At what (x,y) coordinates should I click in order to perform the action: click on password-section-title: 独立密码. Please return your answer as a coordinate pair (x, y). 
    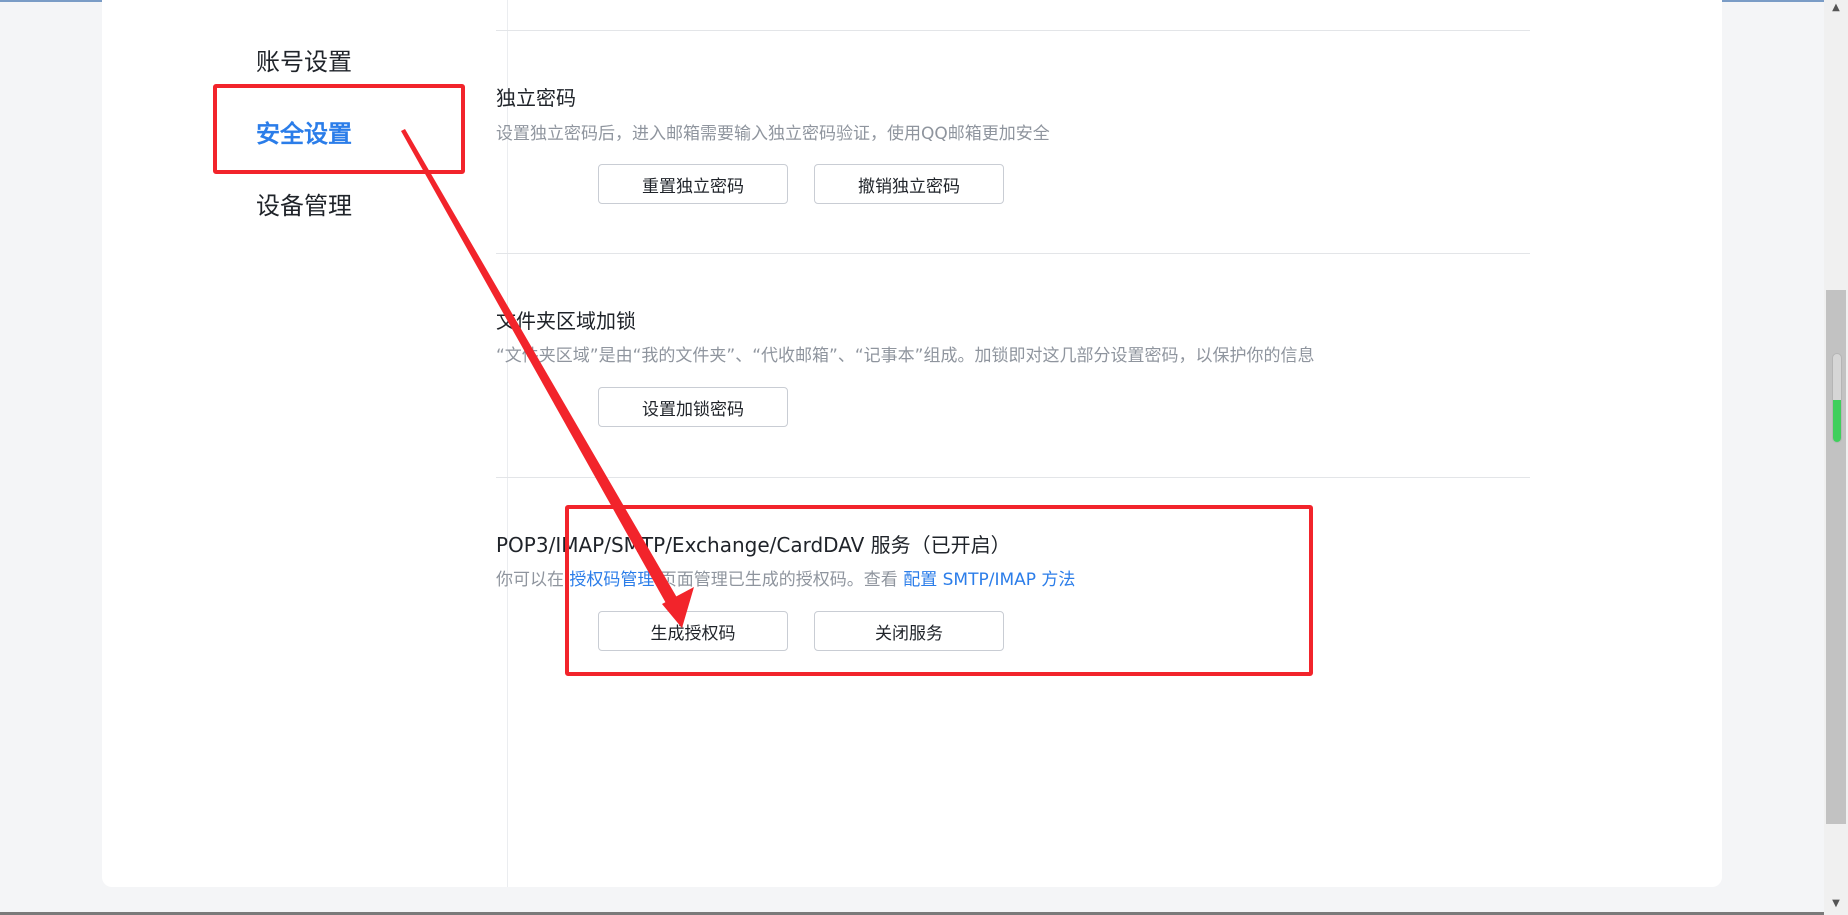
    Looking at the image, I should click on (536, 98).